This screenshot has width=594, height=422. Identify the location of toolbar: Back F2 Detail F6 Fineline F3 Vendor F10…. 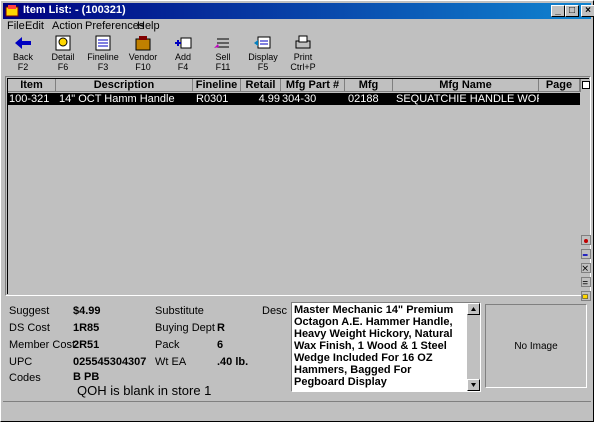
(297, 54).